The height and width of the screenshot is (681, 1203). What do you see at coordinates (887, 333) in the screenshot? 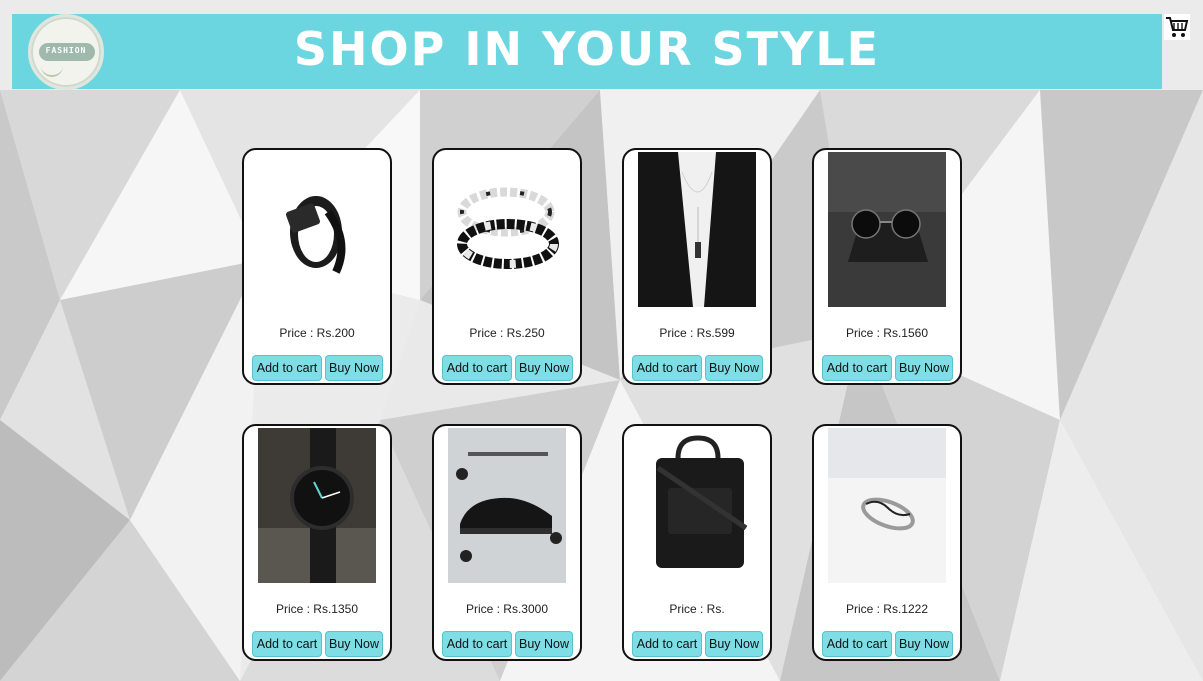
I see `product-price: Price : Rs.1560` at bounding box center [887, 333].